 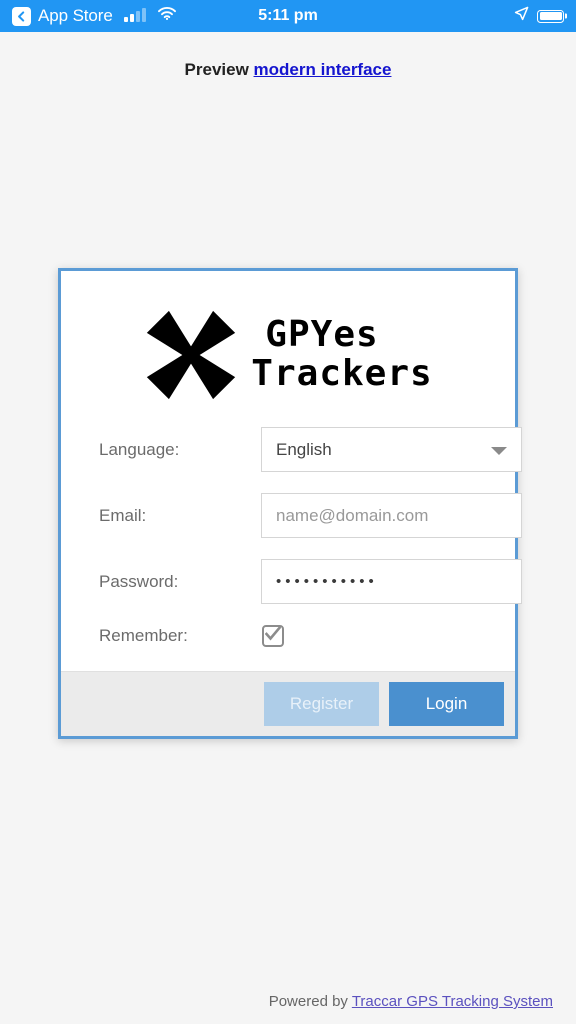 I want to click on chevron-down-icon, so click(x=499, y=450).